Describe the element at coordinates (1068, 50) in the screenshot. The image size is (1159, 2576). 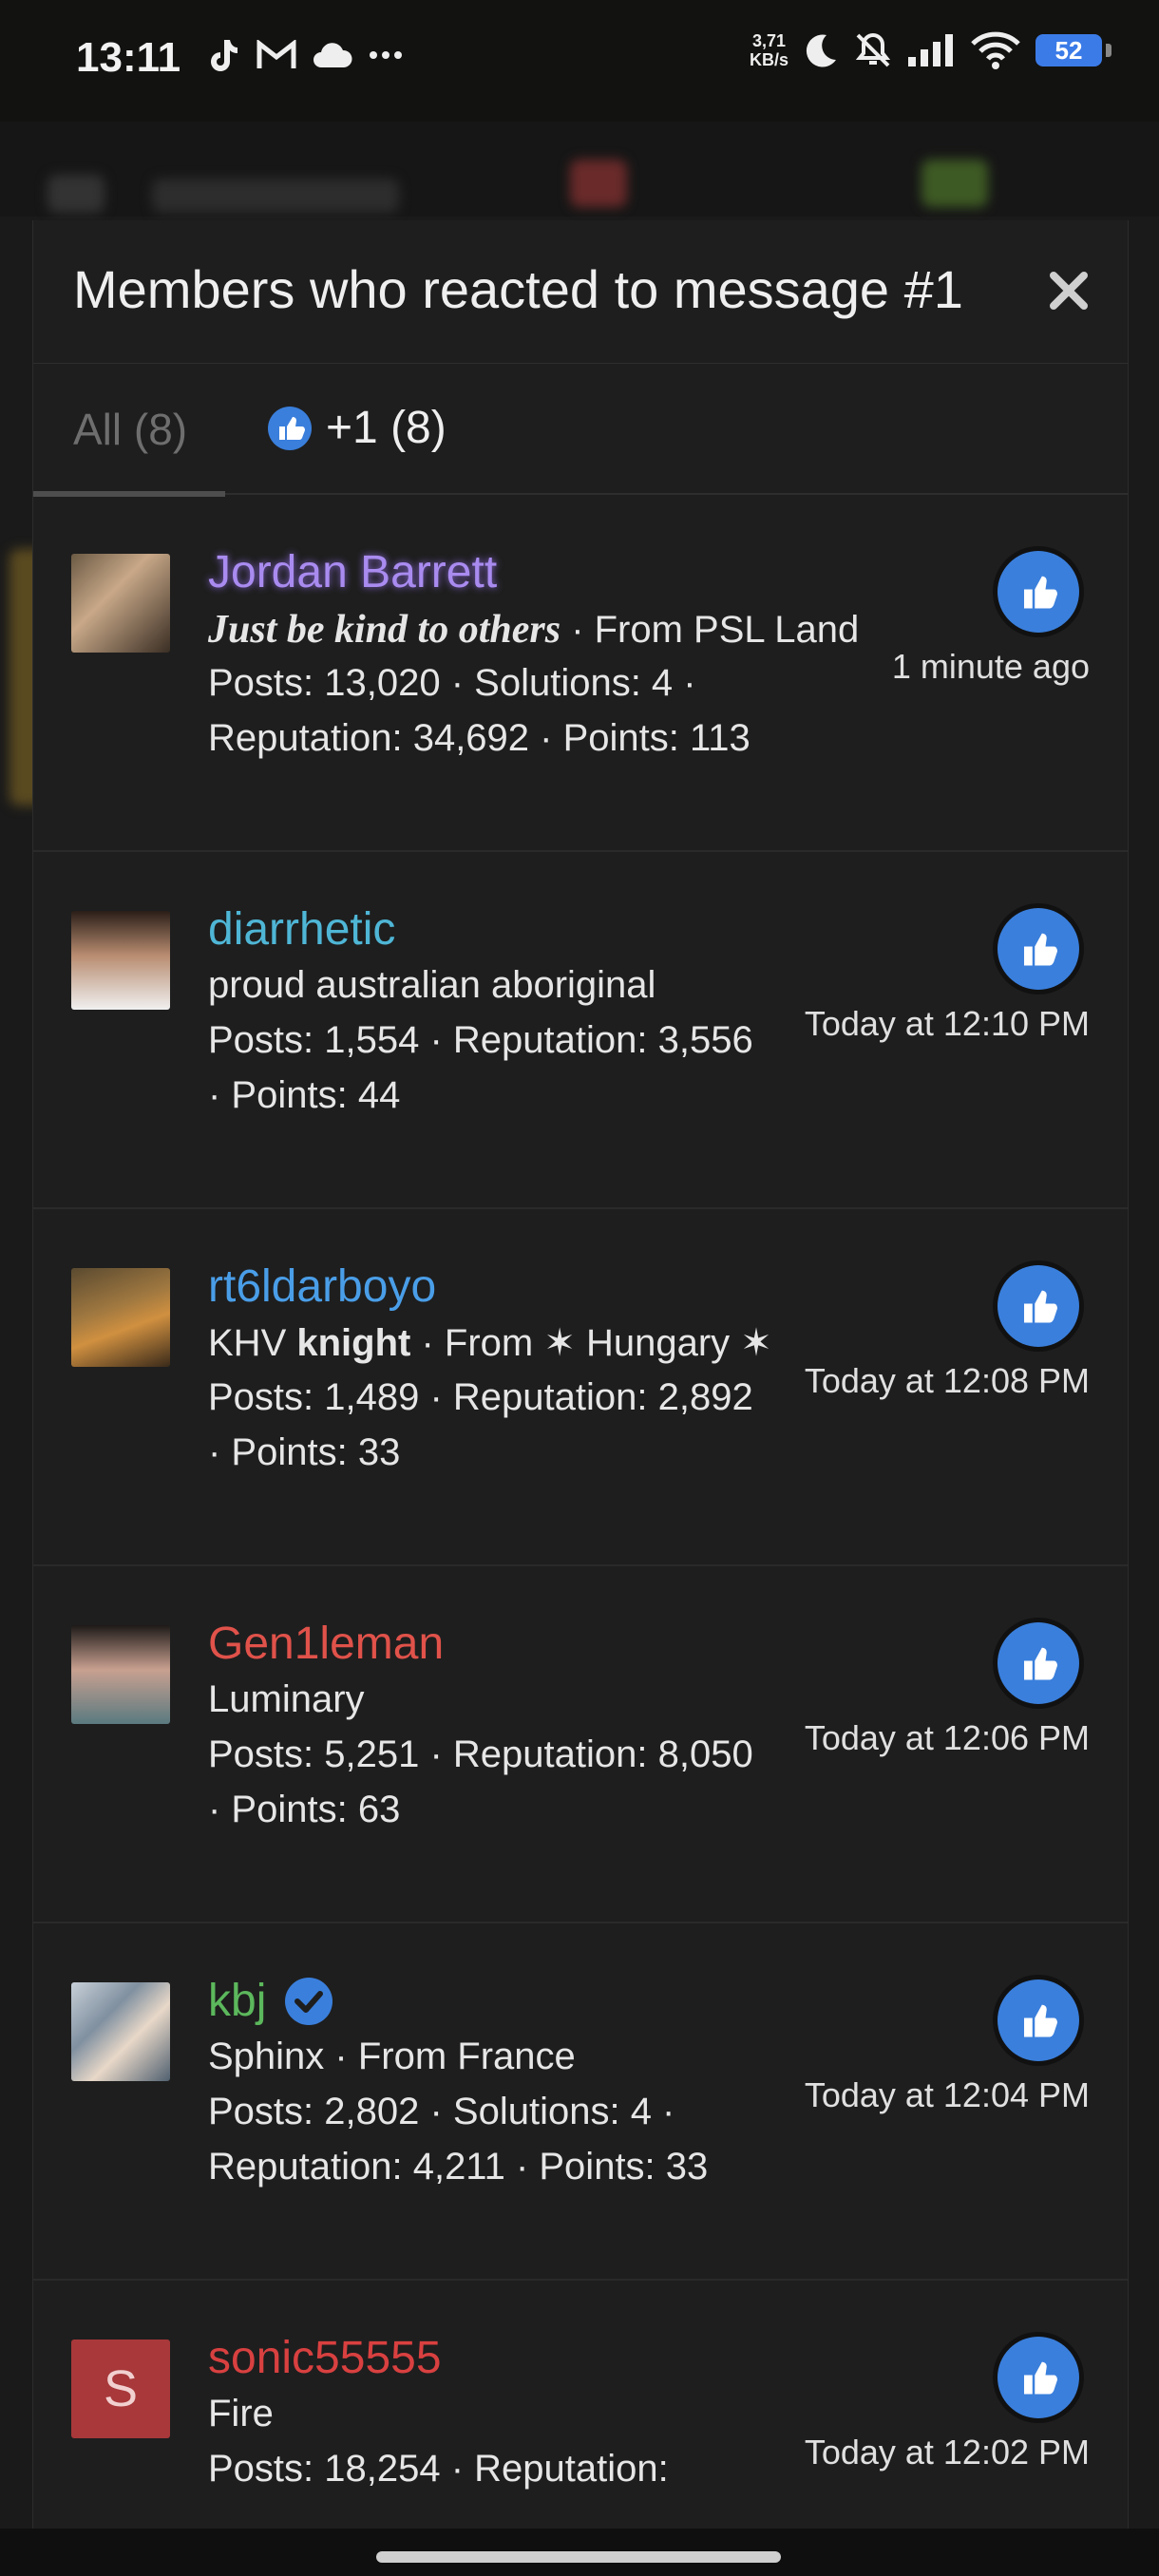
I see `battery-level: 52` at that location.